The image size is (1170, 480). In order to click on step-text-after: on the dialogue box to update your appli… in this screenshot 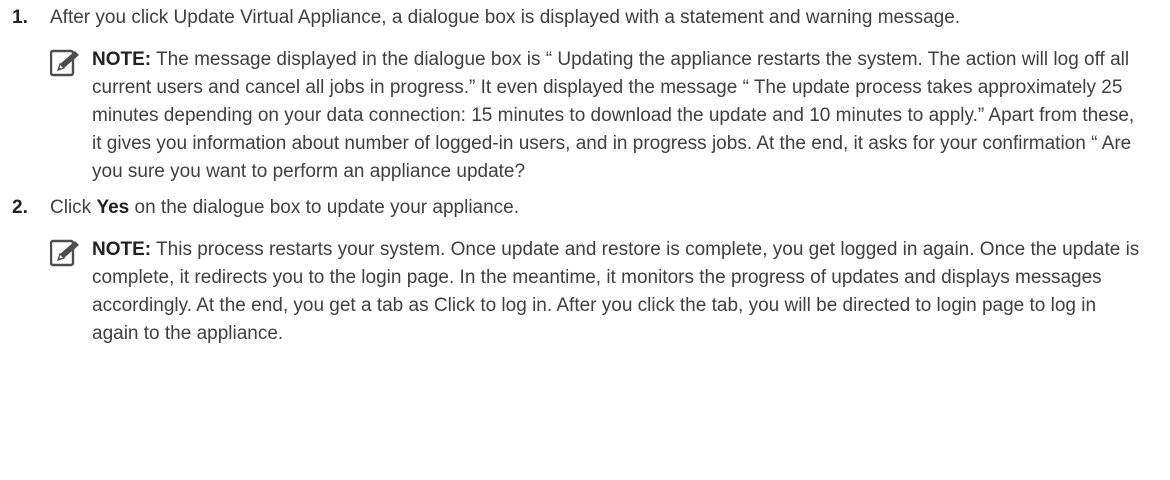, I will do `click(324, 207)`.